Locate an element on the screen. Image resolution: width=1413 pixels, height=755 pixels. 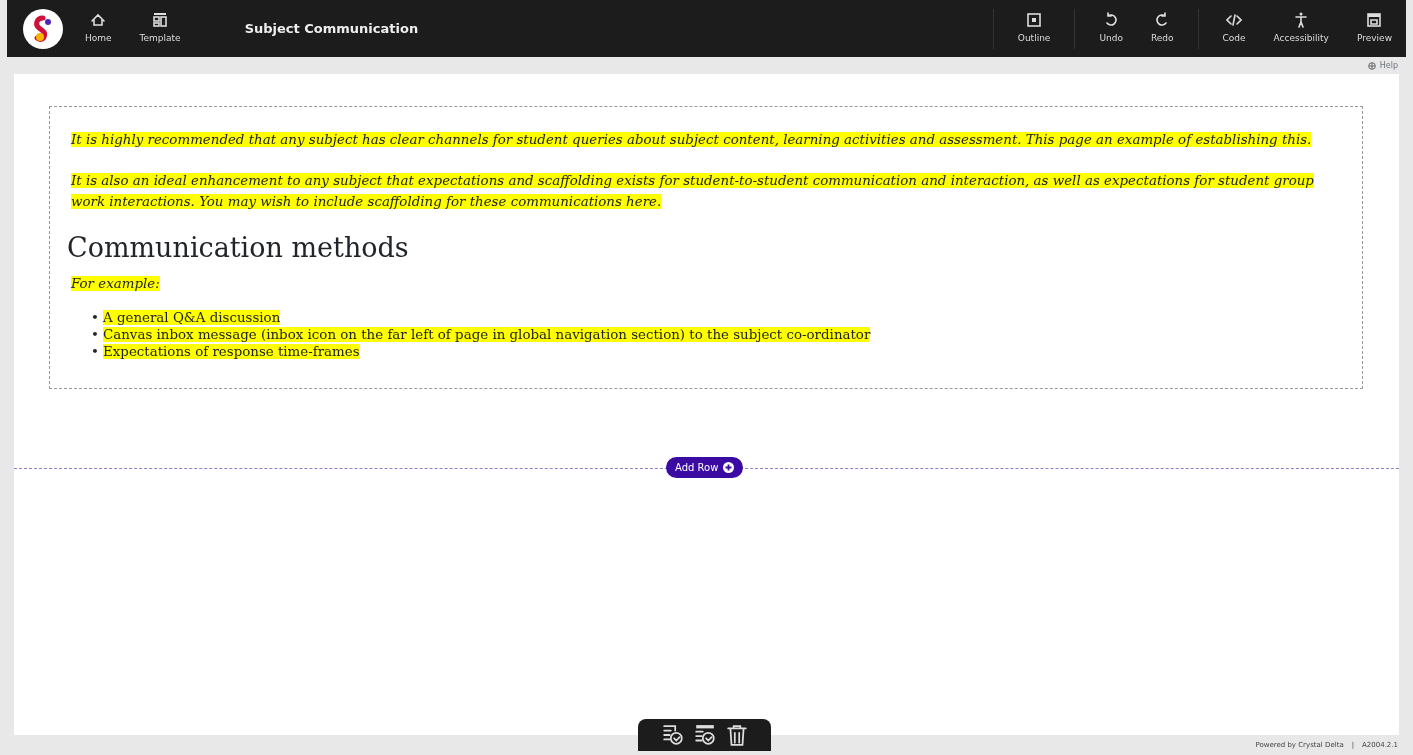
outline-icon is located at coordinates (1034, 19).